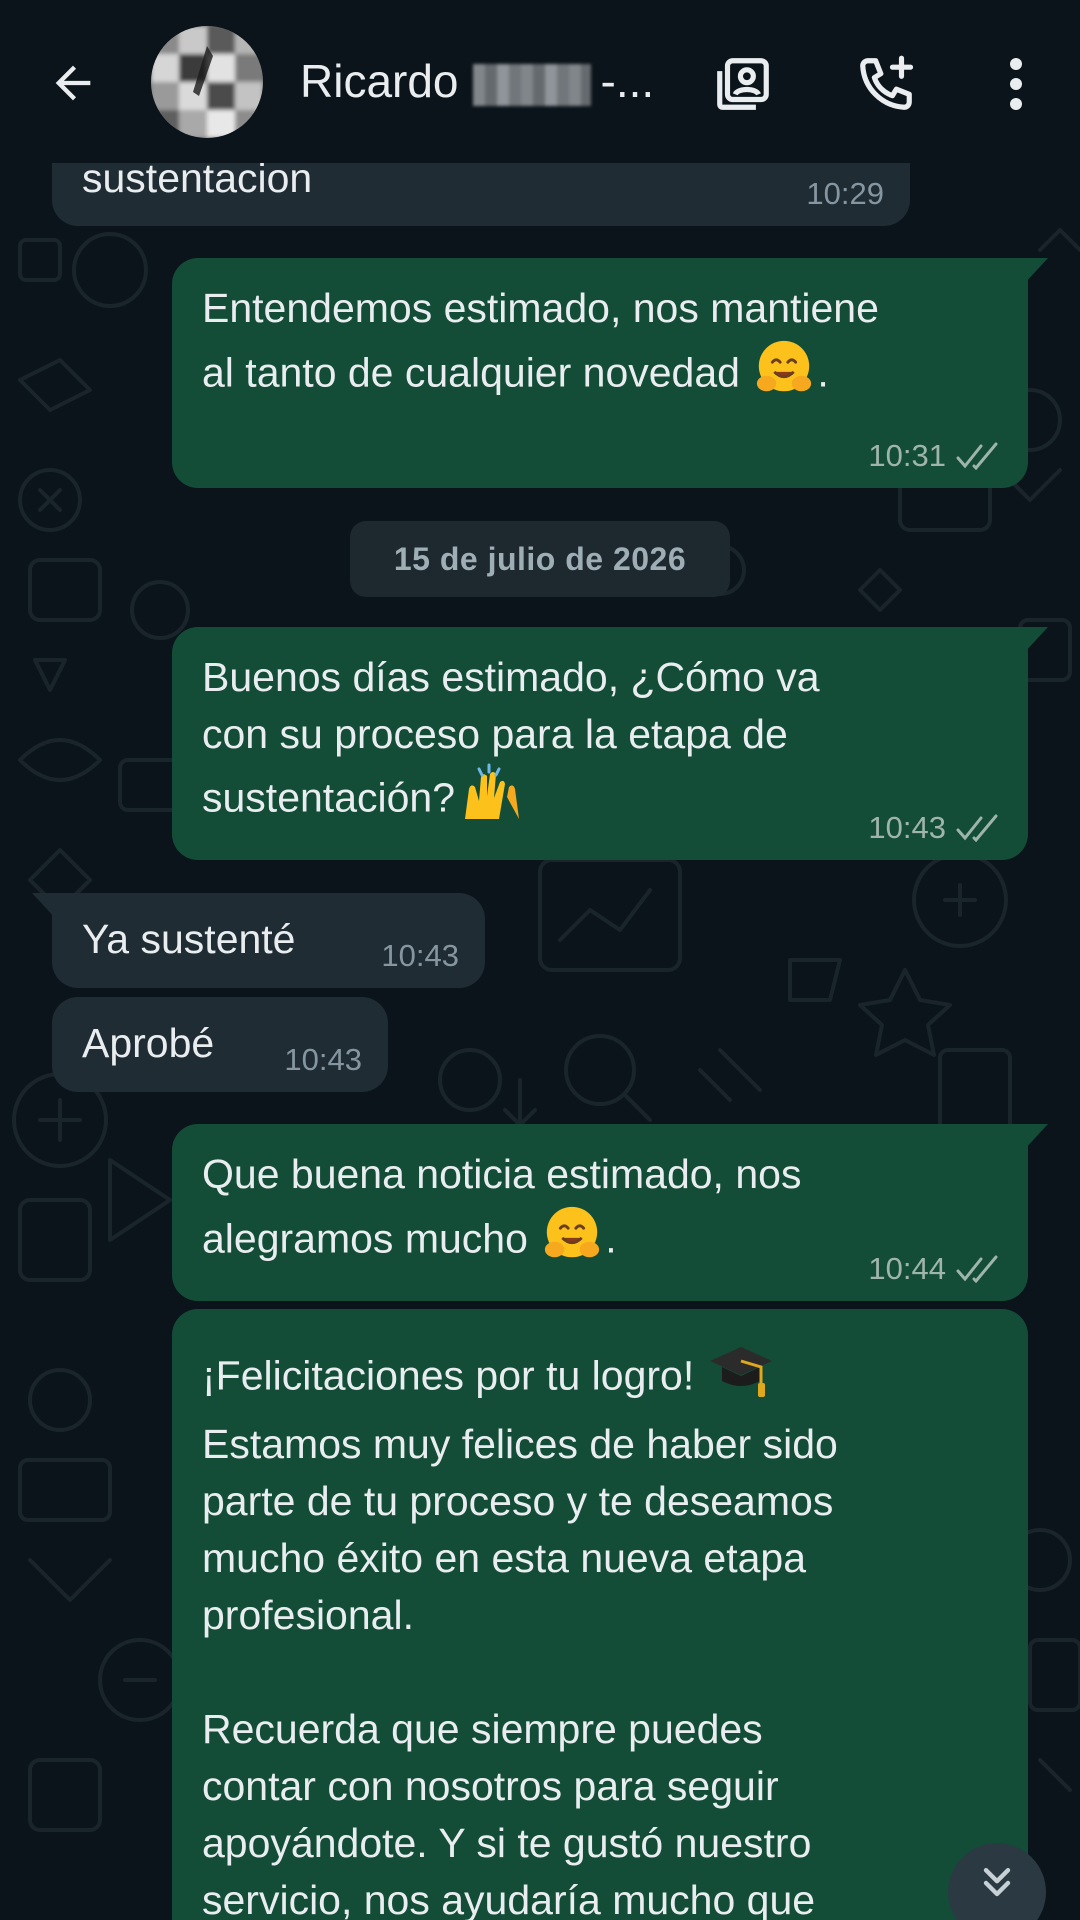 This screenshot has width=1080, height=1920. I want to click on message-time: 10:29, so click(845, 193).